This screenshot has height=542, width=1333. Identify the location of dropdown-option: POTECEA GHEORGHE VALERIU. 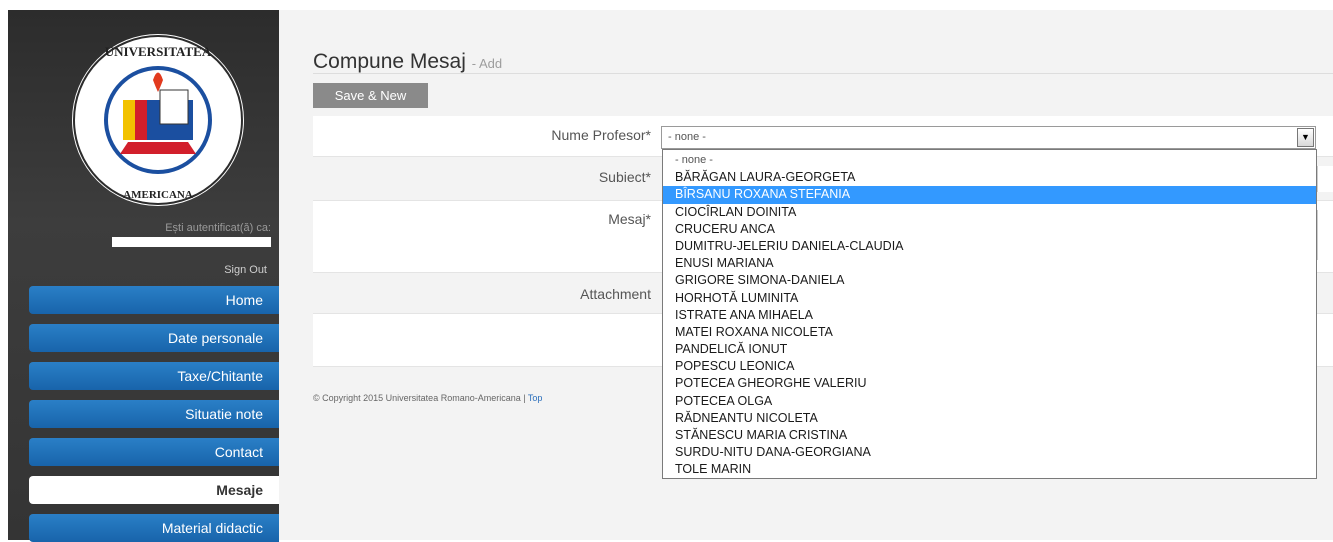
(989, 383).